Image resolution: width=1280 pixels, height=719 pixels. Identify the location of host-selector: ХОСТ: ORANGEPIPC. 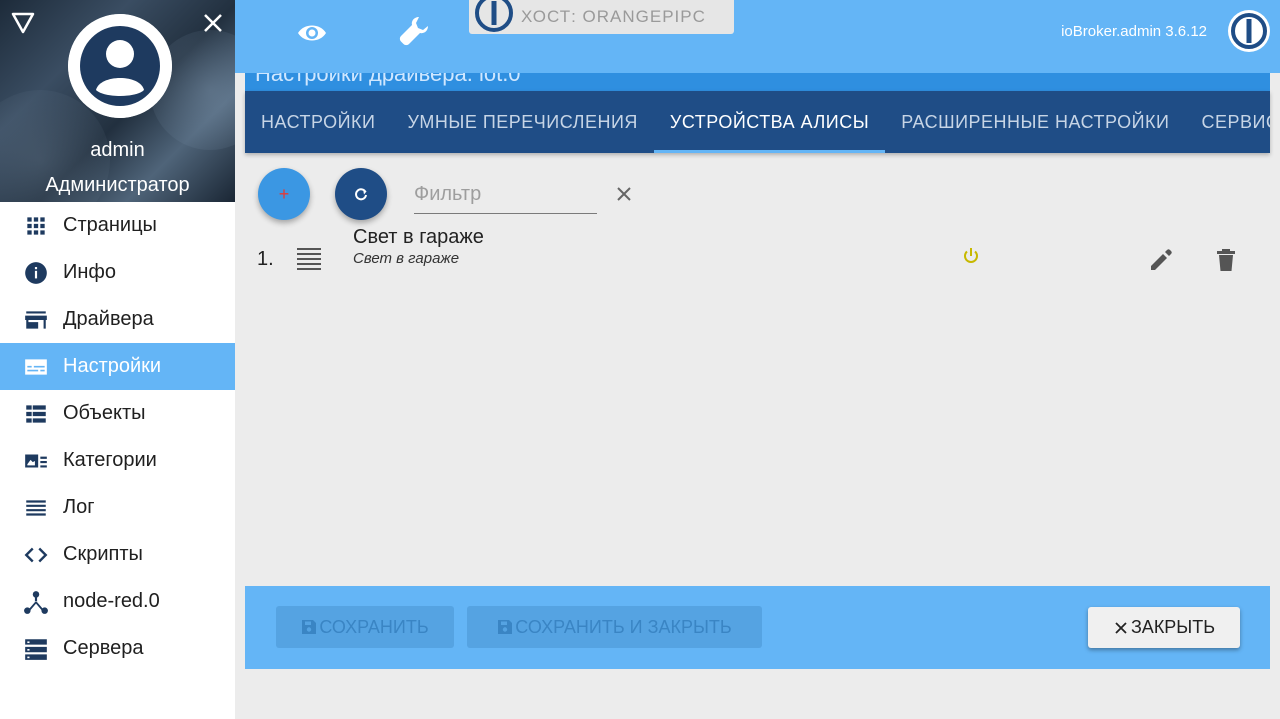
(601, 17).